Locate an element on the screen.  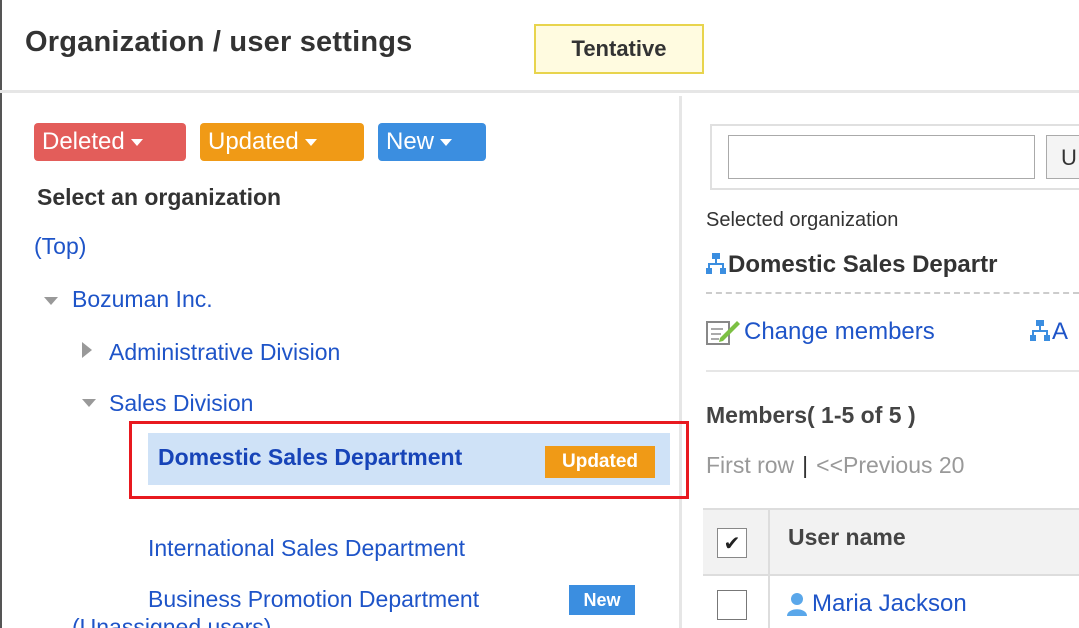
page-title: Organization / user settings is located at coordinates (219, 42).